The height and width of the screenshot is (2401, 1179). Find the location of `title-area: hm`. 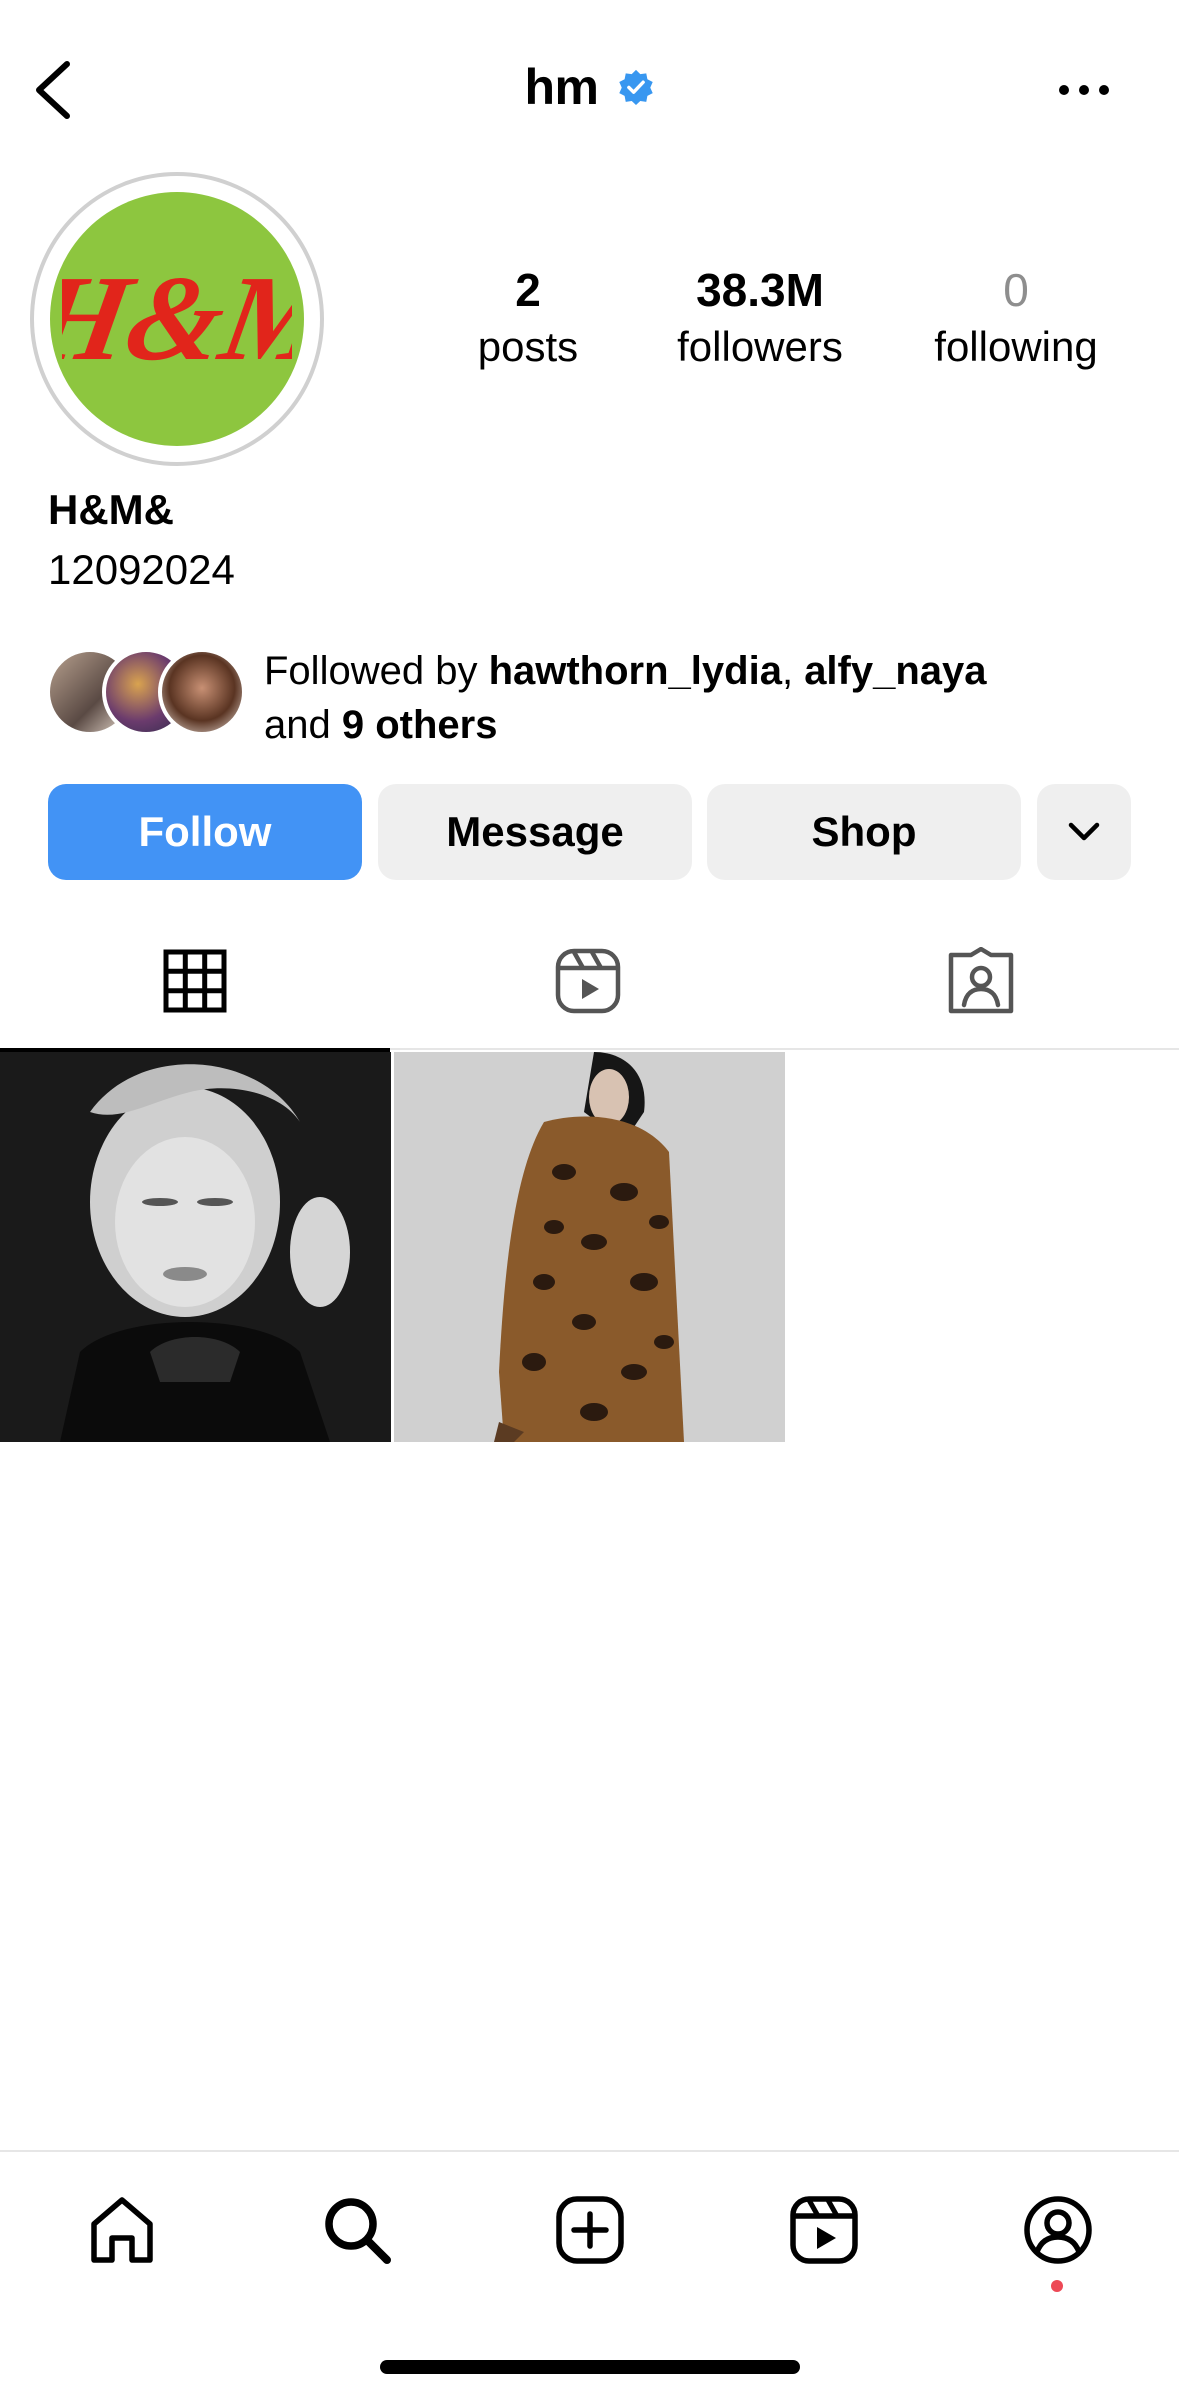

title-area: hm is located at coordinates (589, 87).